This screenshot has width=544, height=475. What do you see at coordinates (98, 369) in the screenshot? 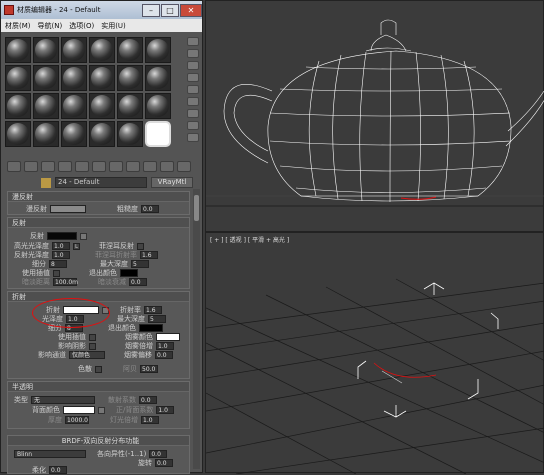
I see `dispersion-checkbox` at bounding box center [98, 369].